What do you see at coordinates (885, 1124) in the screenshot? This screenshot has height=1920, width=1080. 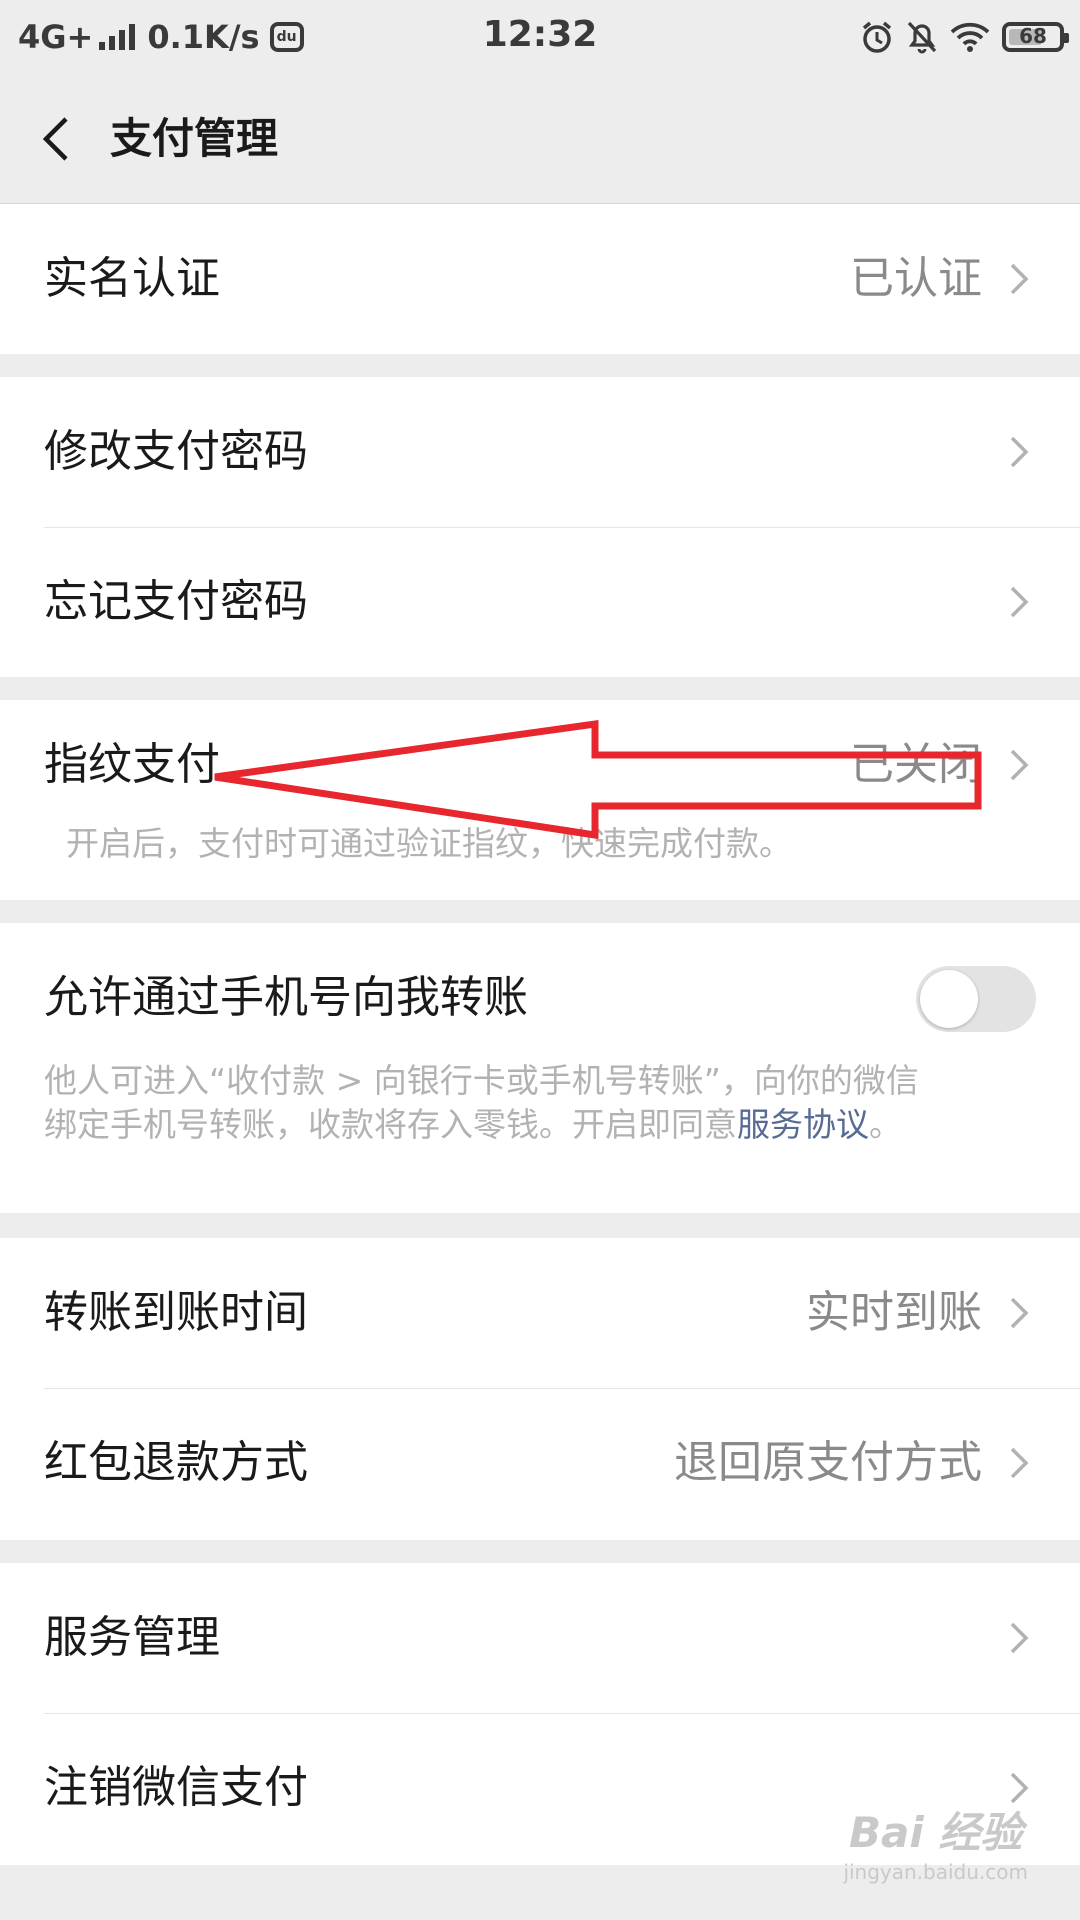 I see `note-end: 。` at bounding box center [885, 1124].